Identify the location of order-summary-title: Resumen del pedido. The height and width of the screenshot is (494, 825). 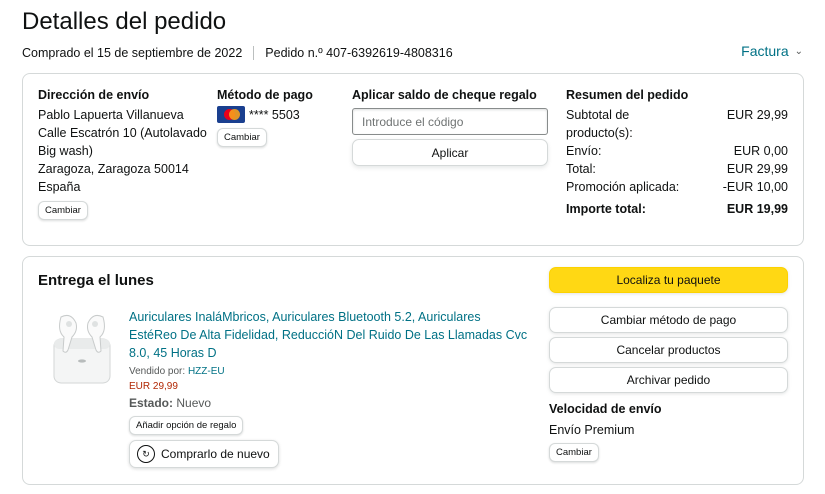
(627, 95).